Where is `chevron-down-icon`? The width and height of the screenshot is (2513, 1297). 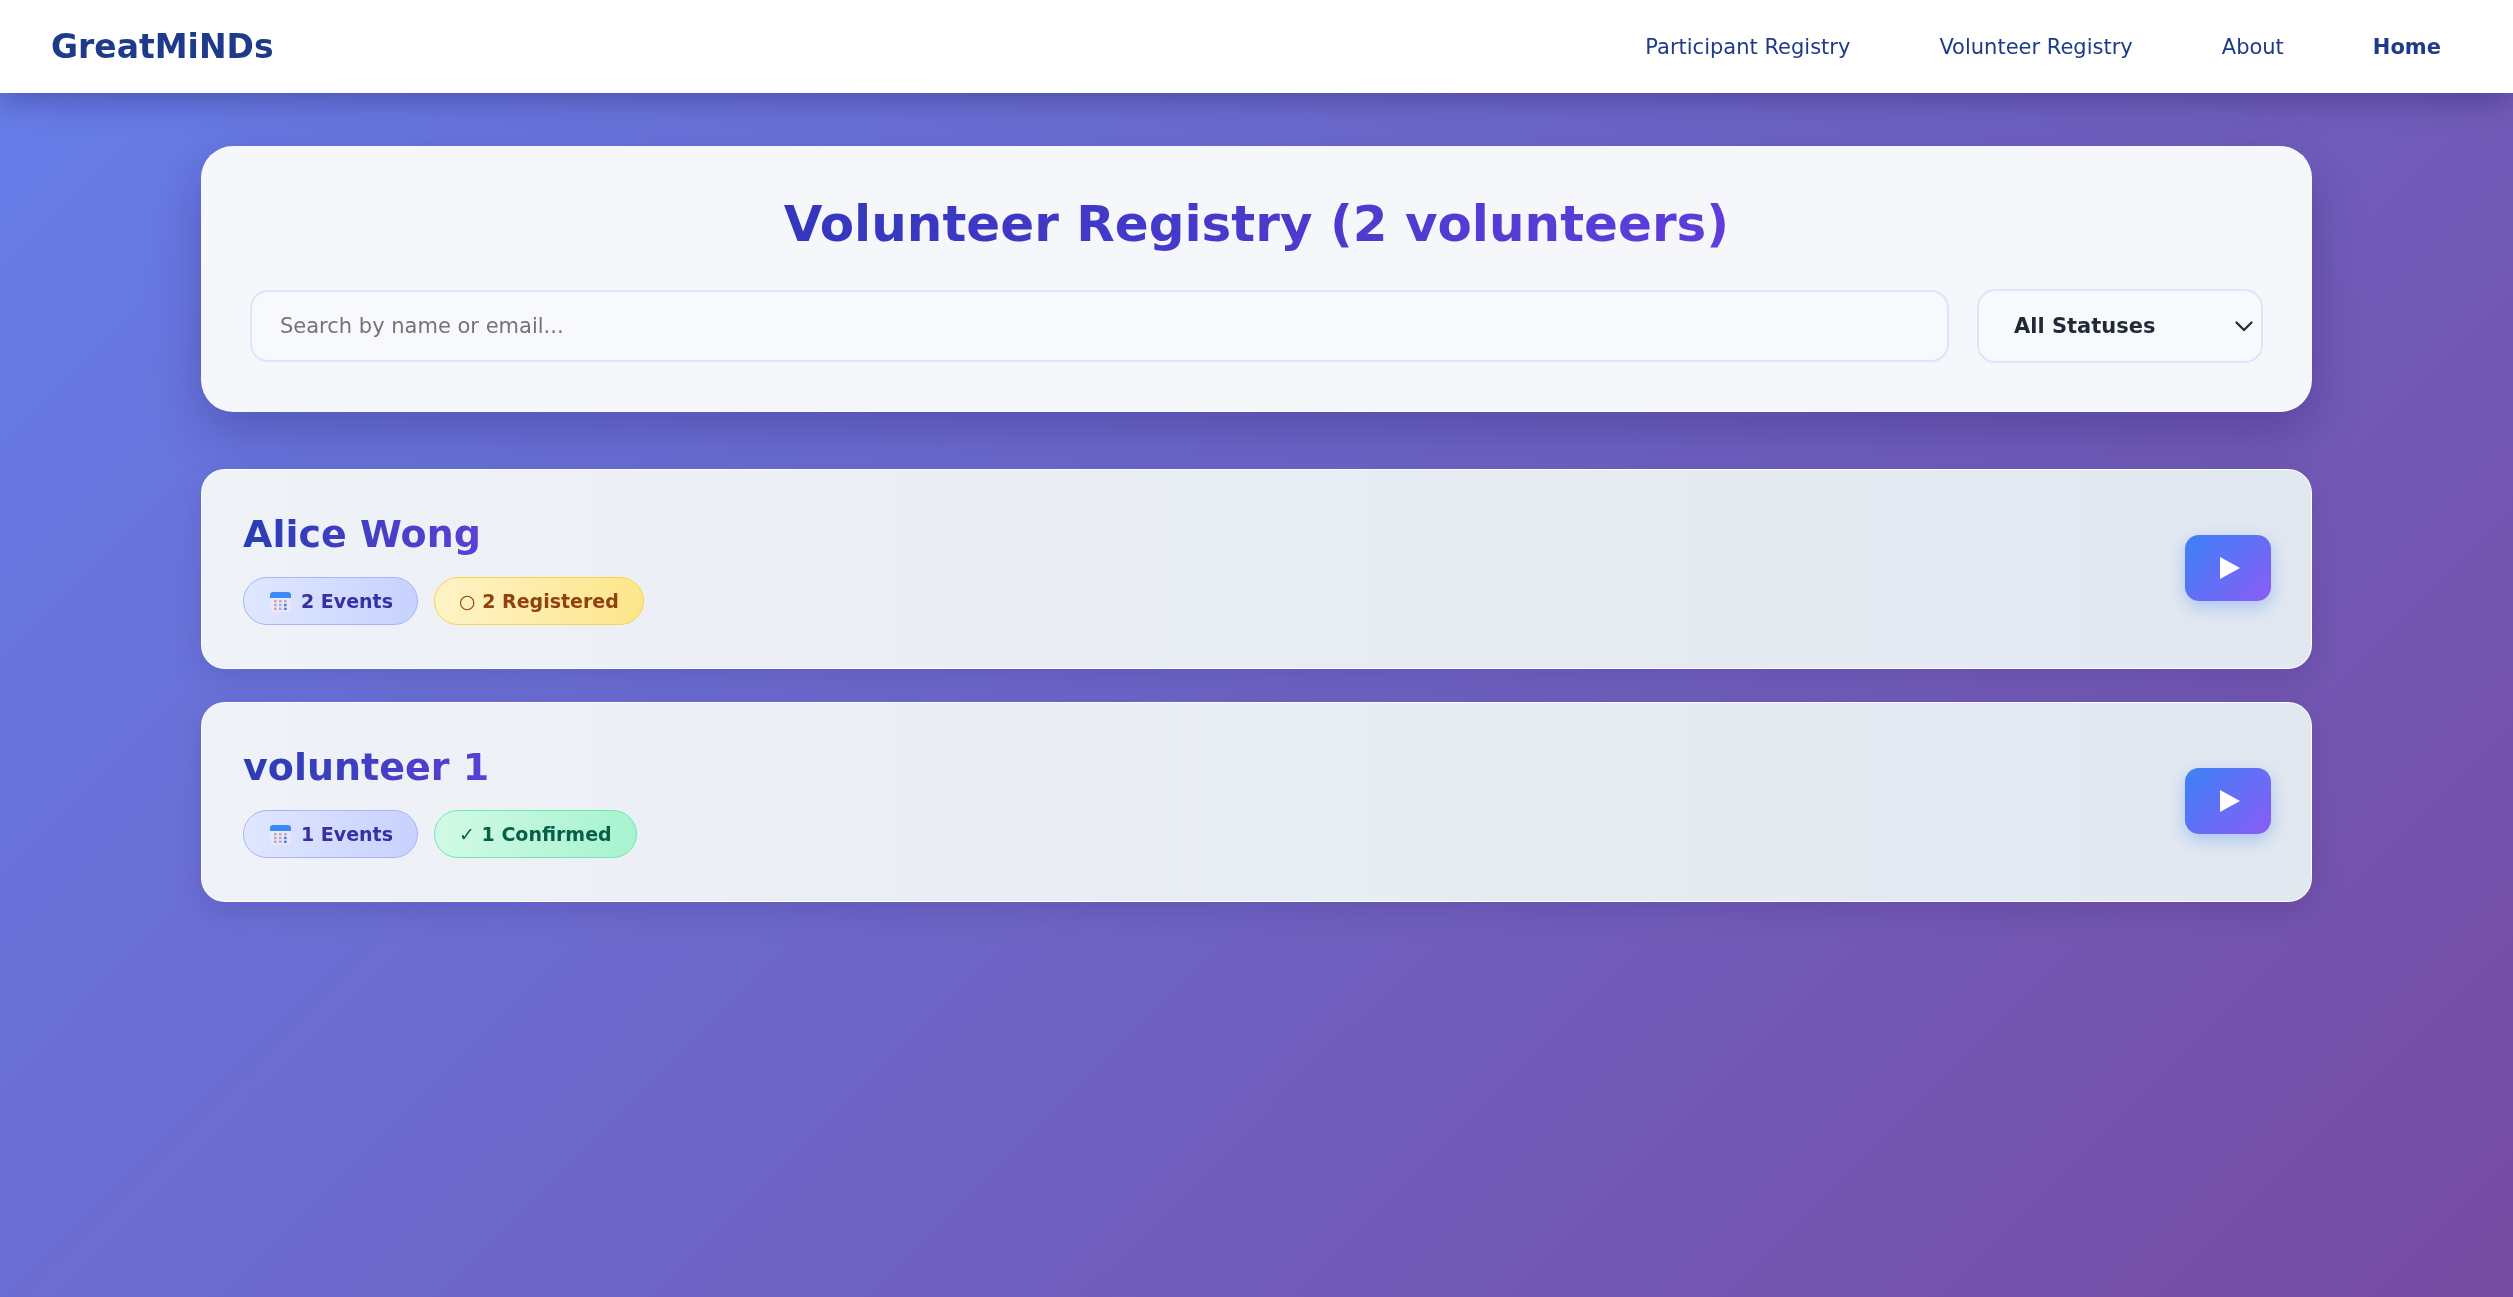 chevron-down-icon is located at coordinates (2244, 326).